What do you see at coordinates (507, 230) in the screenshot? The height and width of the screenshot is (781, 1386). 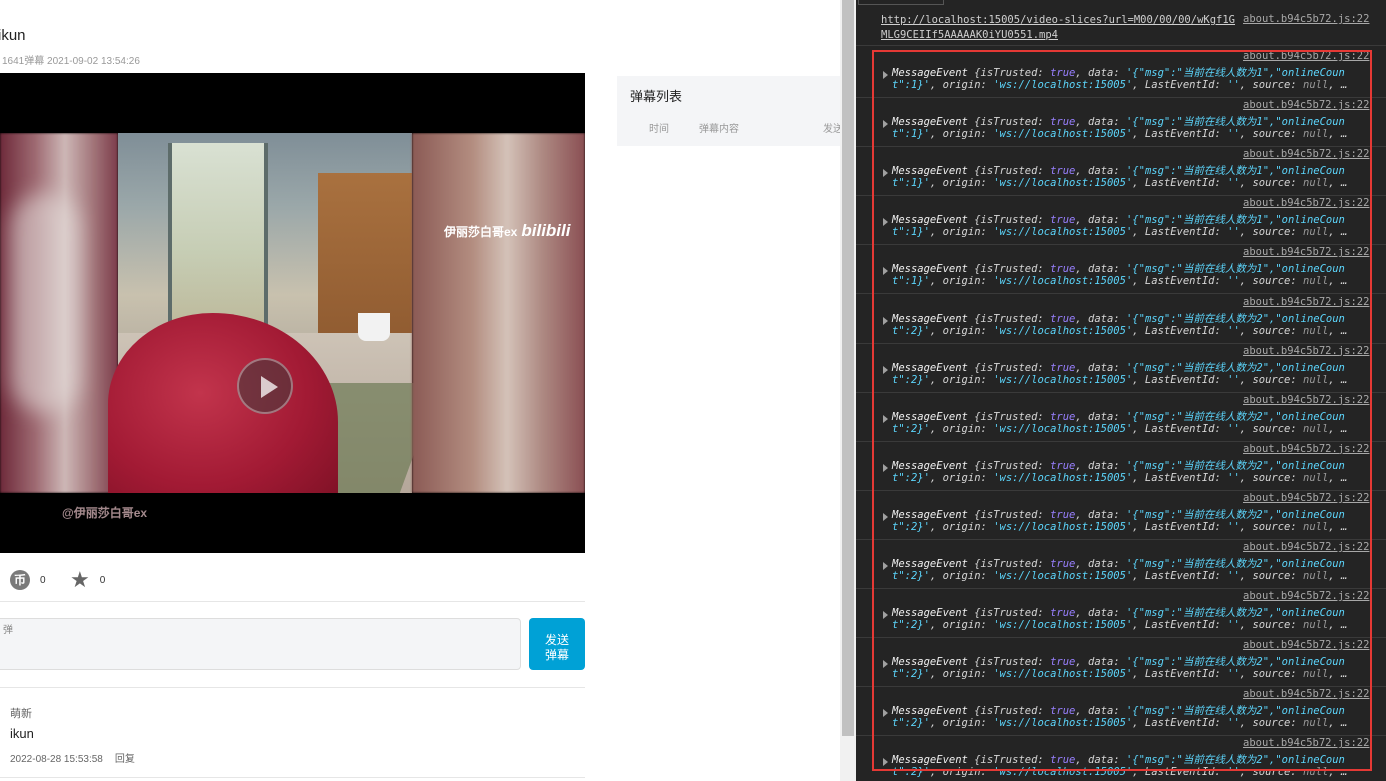 I see `video-watermark-right: 伊丽莎白哥ex bilibili` at bounding box center [507, 230].